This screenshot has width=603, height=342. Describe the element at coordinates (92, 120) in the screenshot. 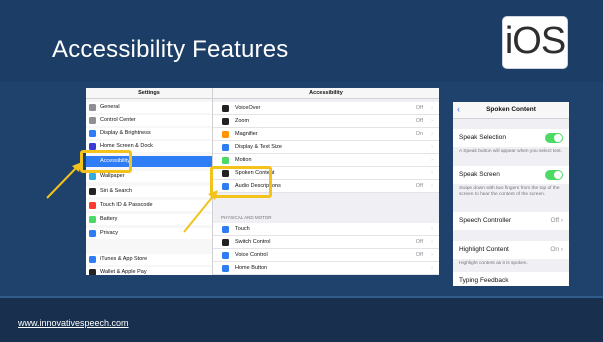

I see `control-center-icon` at that location.